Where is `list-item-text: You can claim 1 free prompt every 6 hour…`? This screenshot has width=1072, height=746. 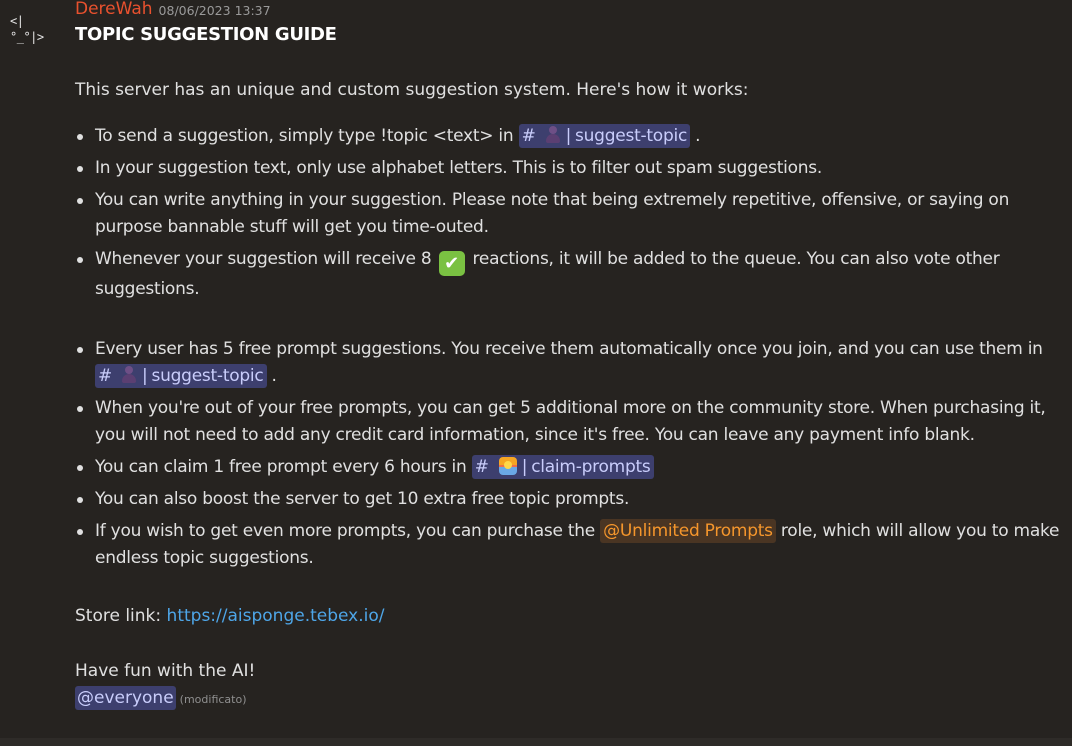 list-item-text: You can claim 1 free prompt every 6 hour… is located at coordinates (281, 467).